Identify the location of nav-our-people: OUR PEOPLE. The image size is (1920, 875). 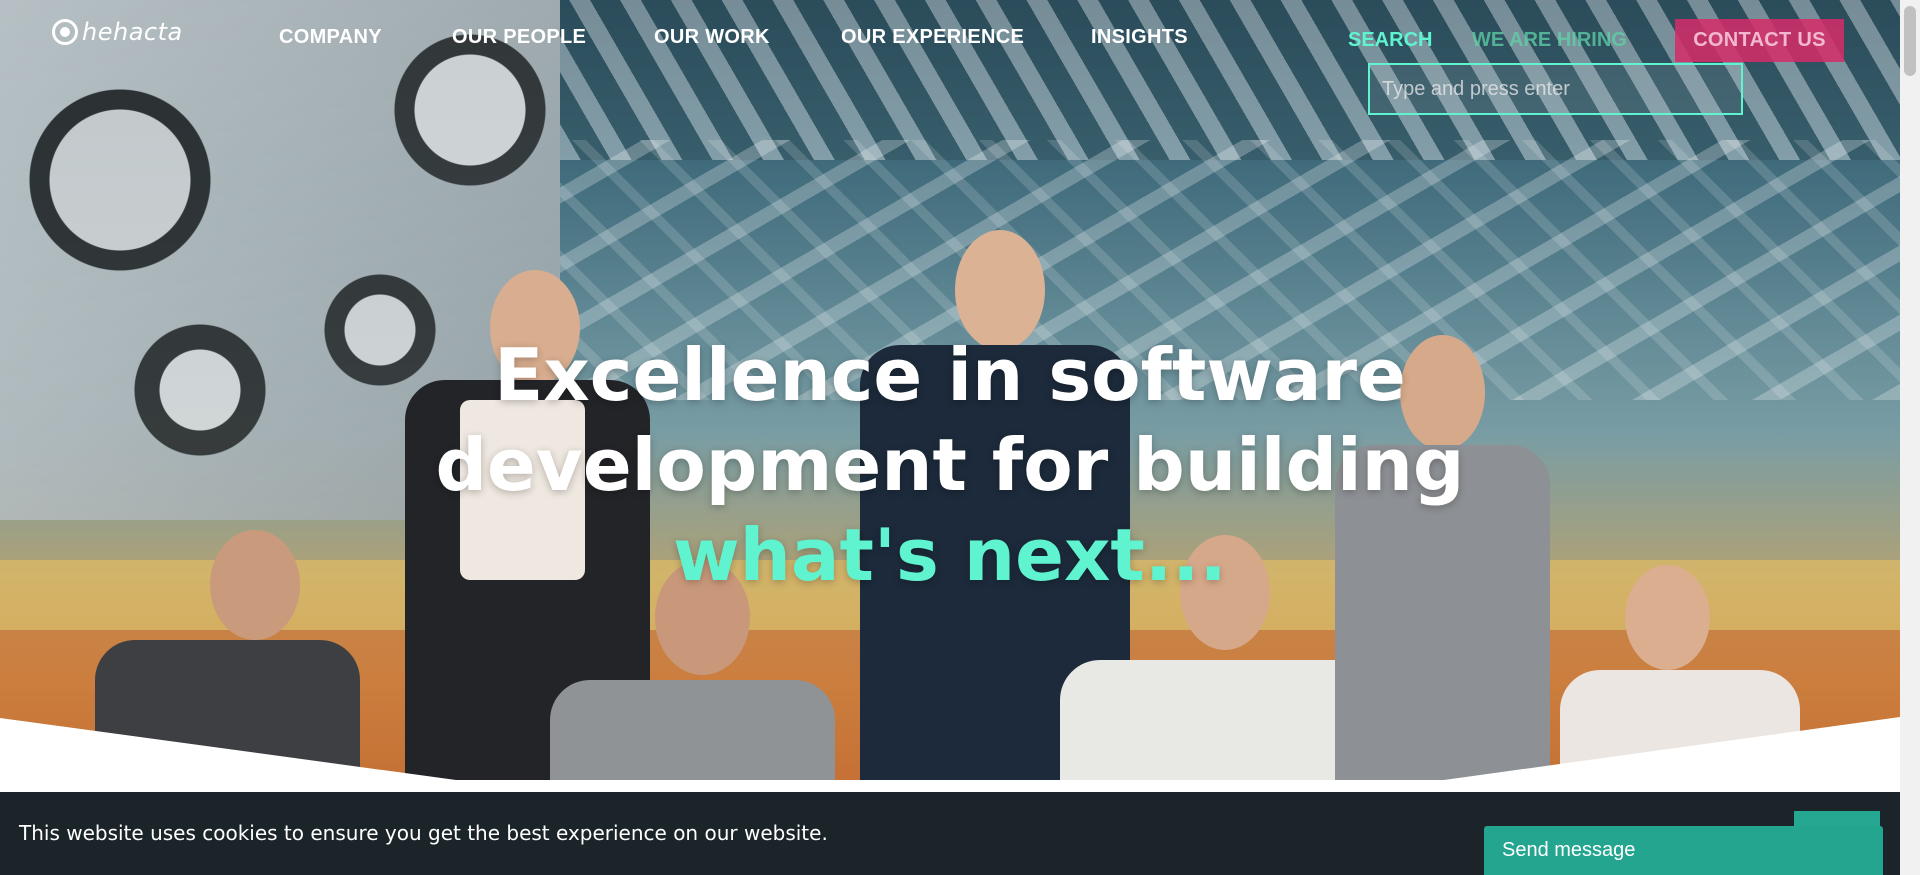
(519, 37).